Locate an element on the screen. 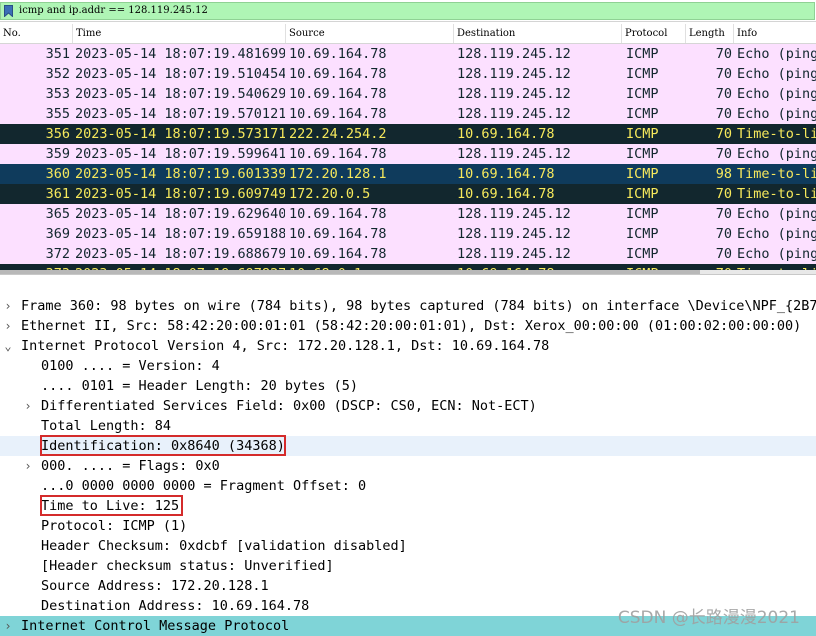  column-header-length: Length is located at coordinates (710, 33).